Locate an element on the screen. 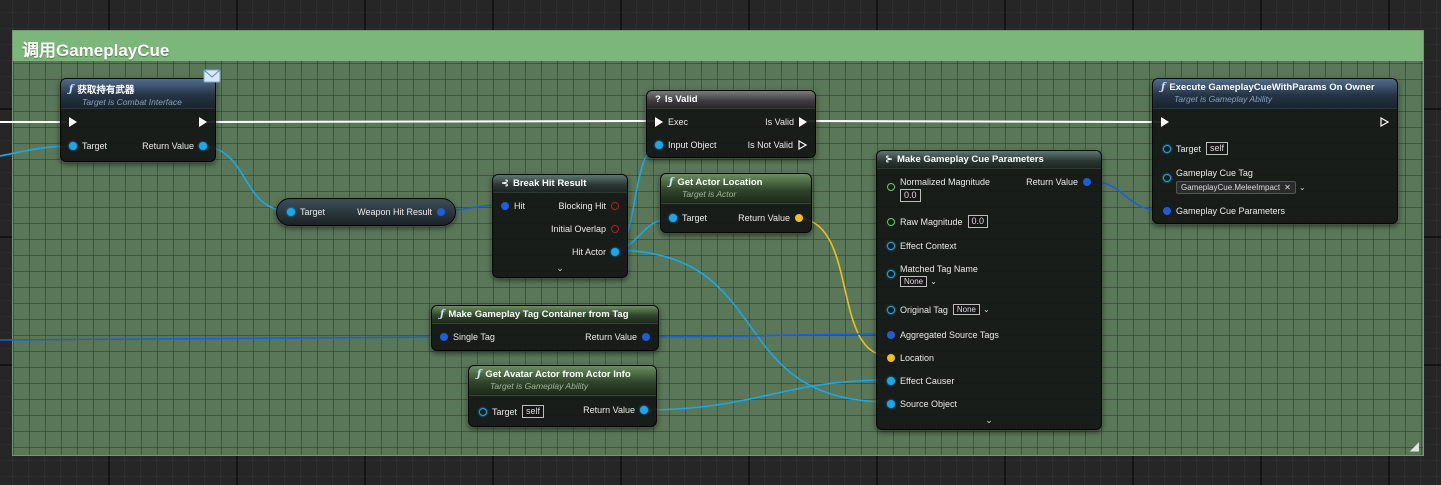  pin-normalized-magnitude: Normalized Magnitude 0.0 is located at coordinates (938, 189).